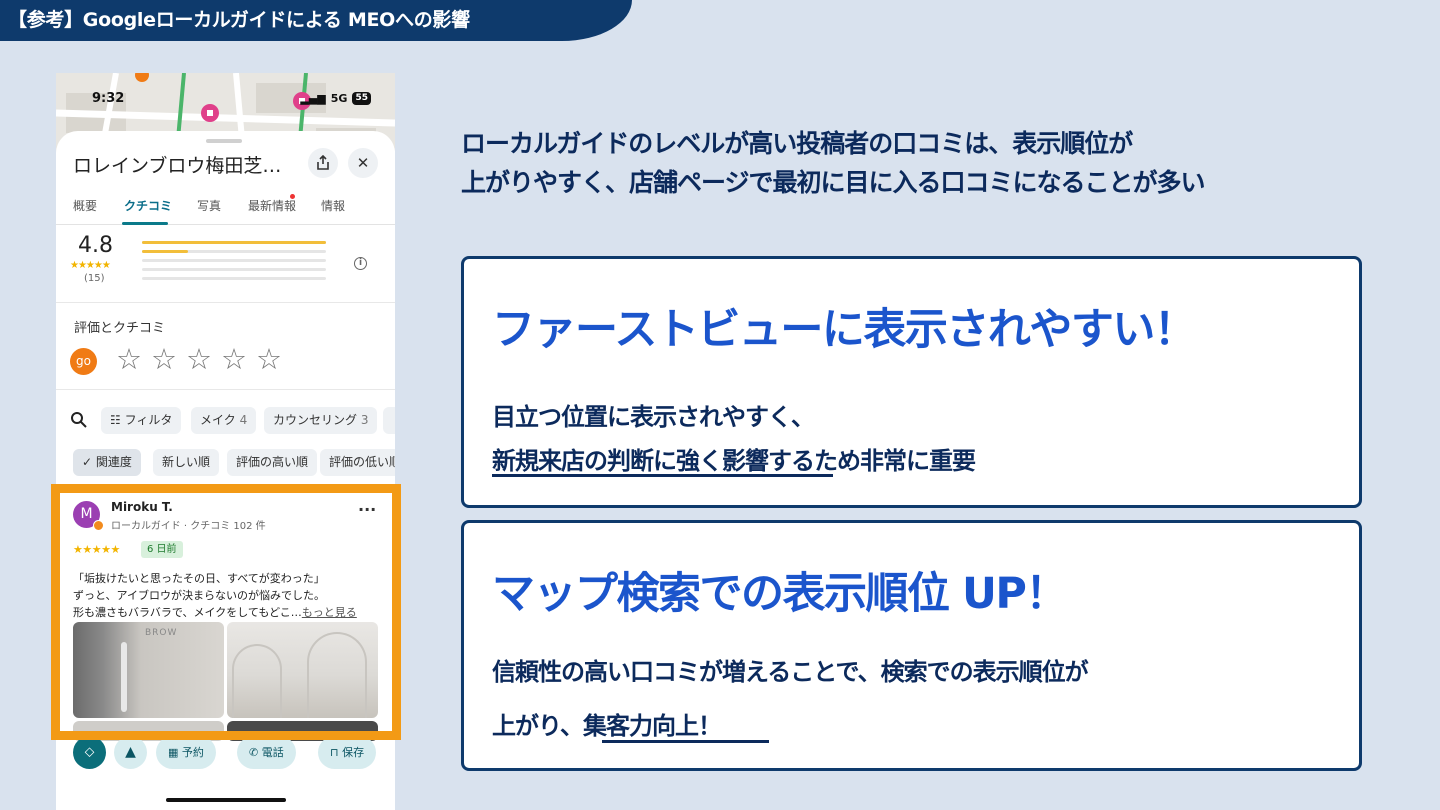 This screenshot has height=810, width=1440. I want to click on close-button: ✕, so click(363, 163).